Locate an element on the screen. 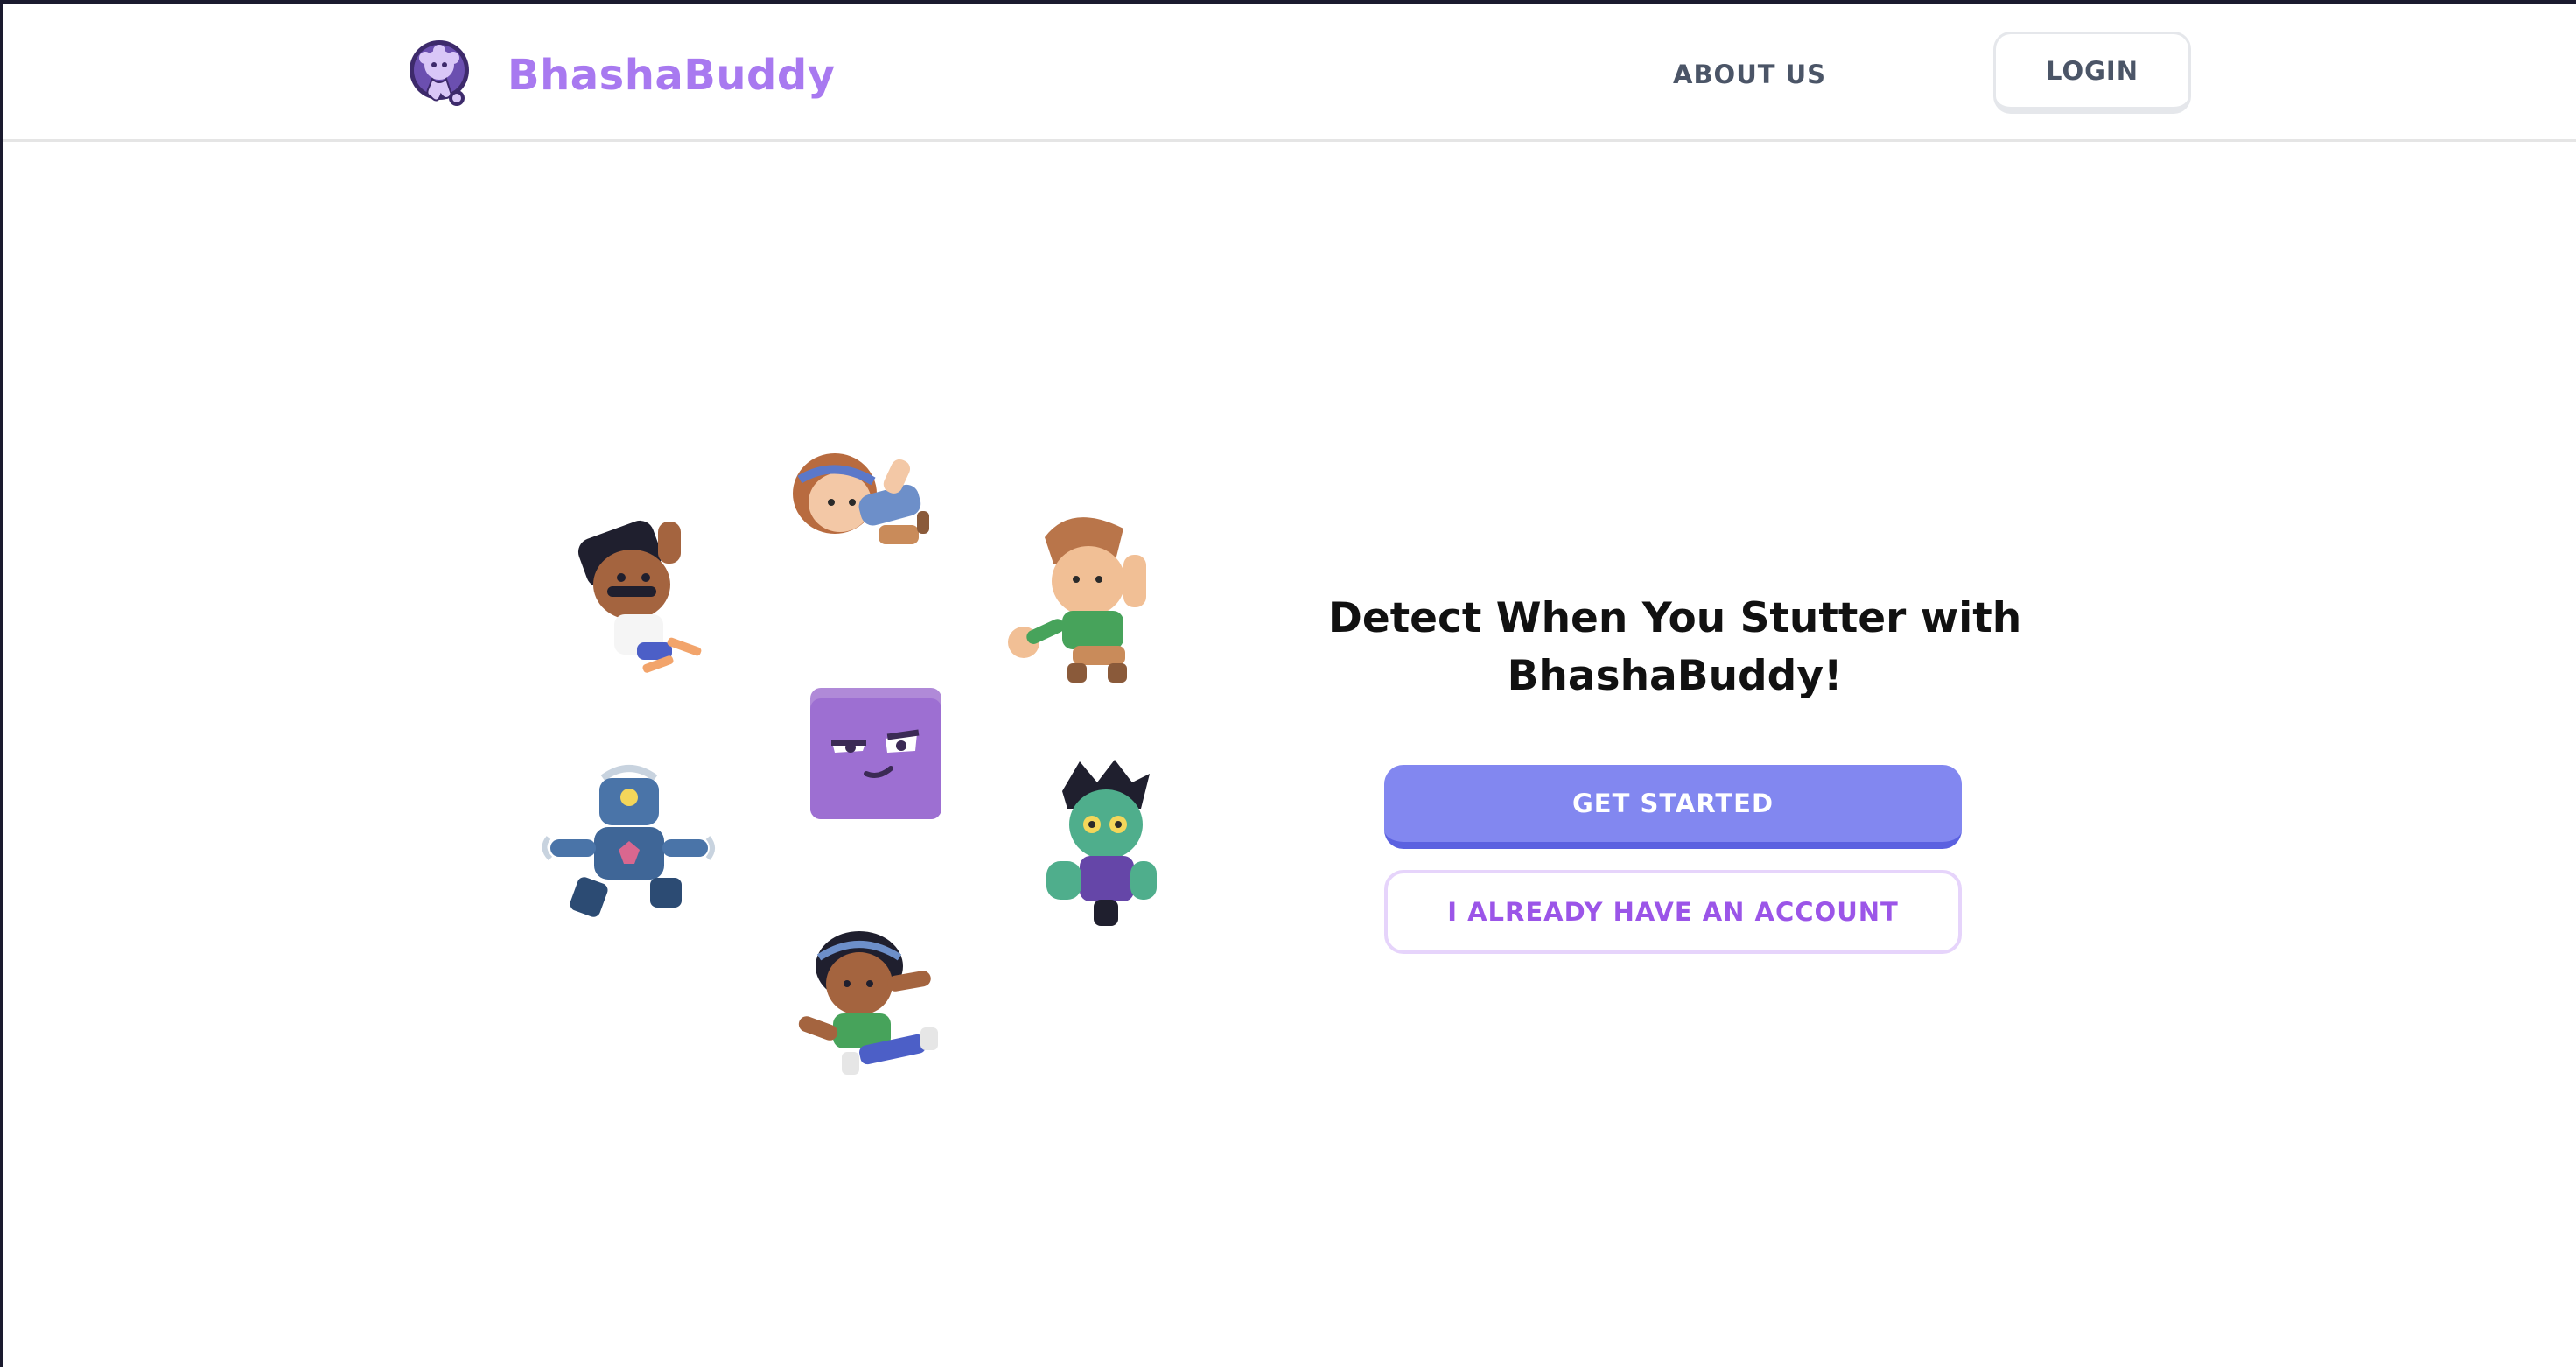 The width and height of the screenshot is (2576, 1367). purple-block-character is located at coordinates (875, 755).